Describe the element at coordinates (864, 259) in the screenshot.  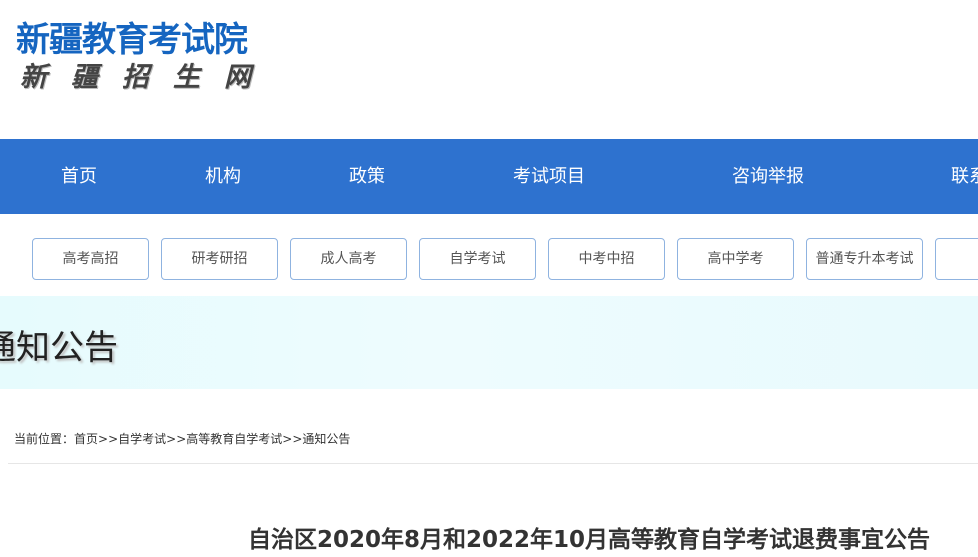
I see `category-button-upgrade: 普通专升本考试` at that location.